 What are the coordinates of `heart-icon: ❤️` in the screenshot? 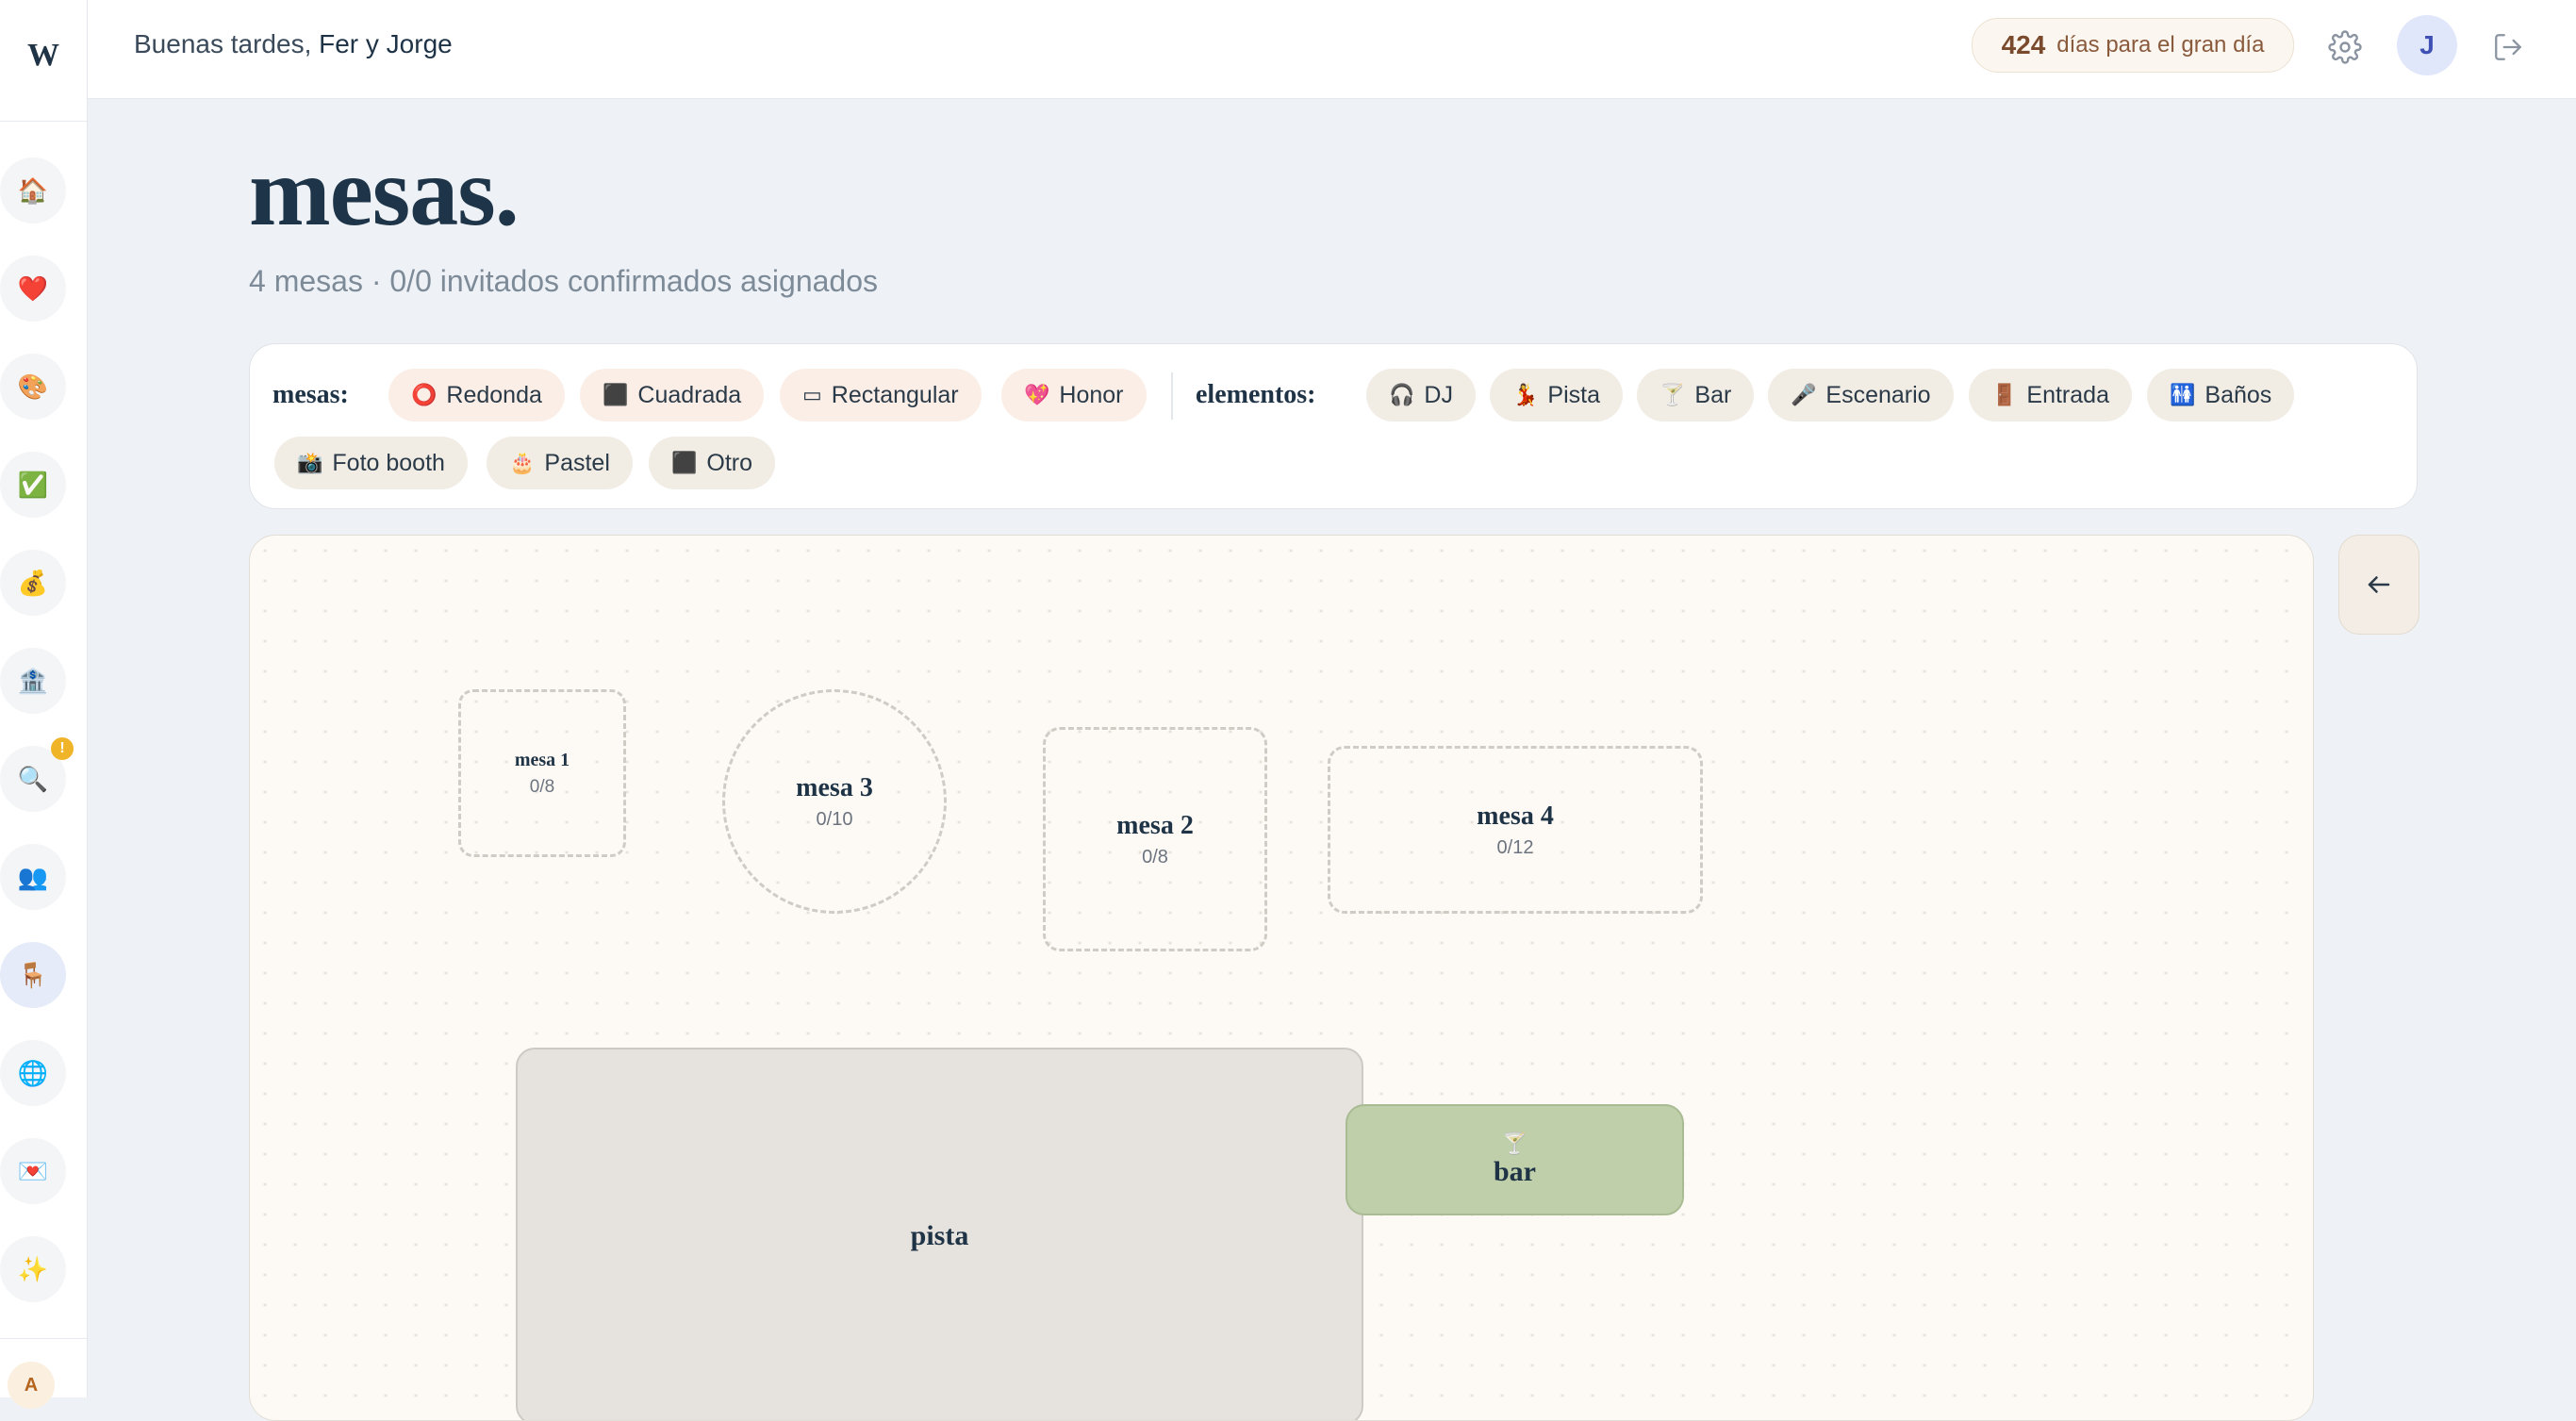 It's located at (33, 288).